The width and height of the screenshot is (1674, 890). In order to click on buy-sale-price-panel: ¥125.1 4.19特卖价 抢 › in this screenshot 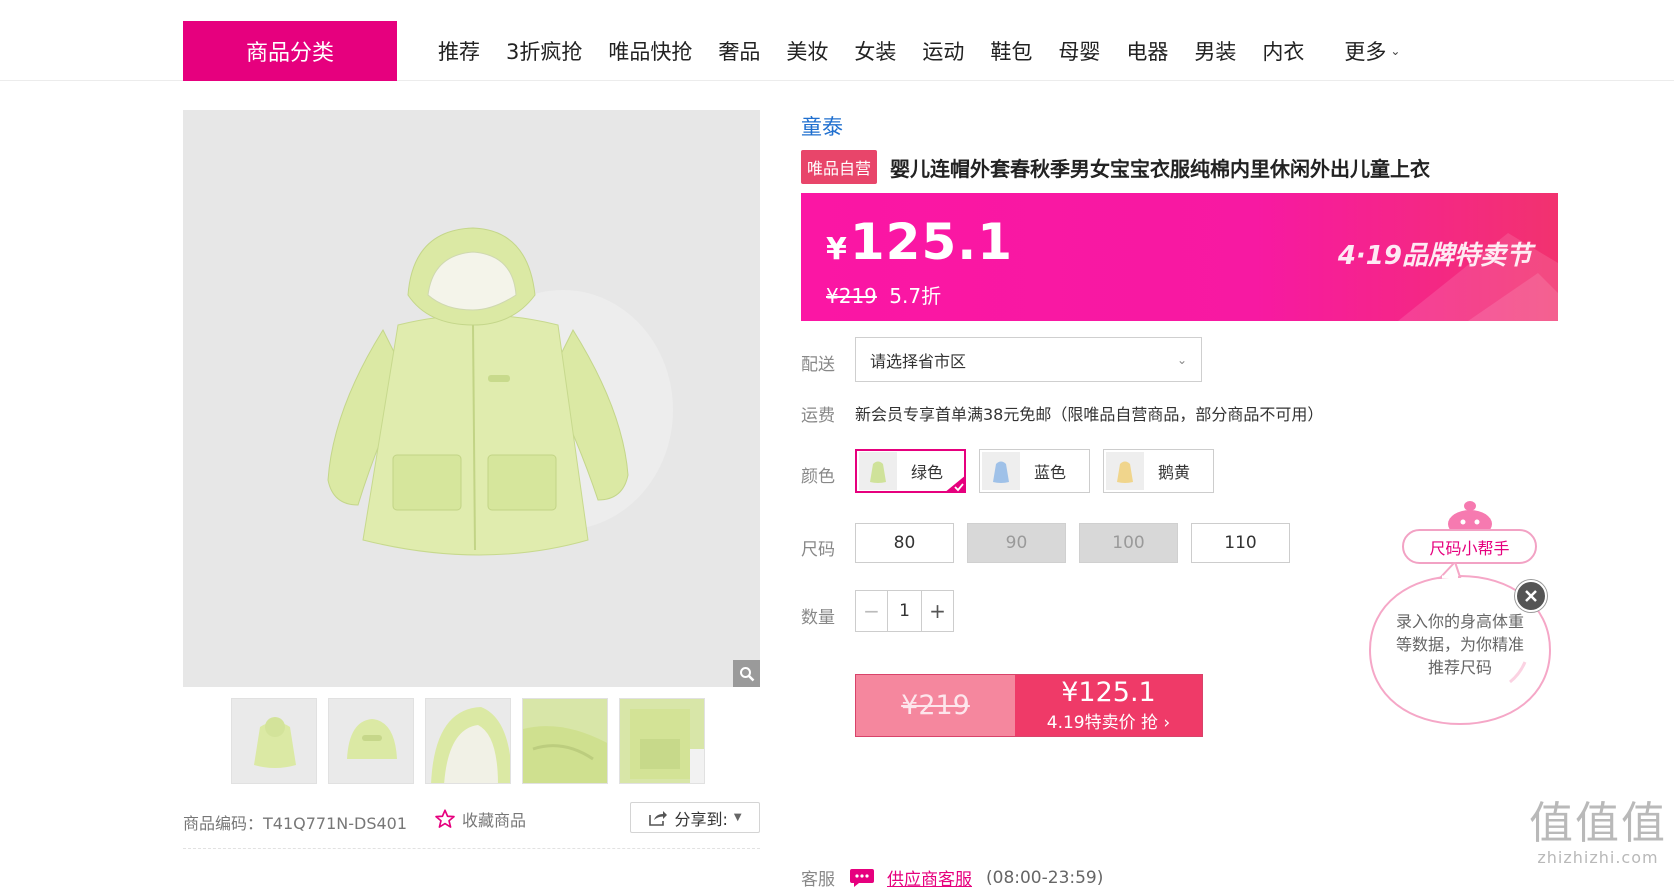, I will do `click(1108, 705)`.